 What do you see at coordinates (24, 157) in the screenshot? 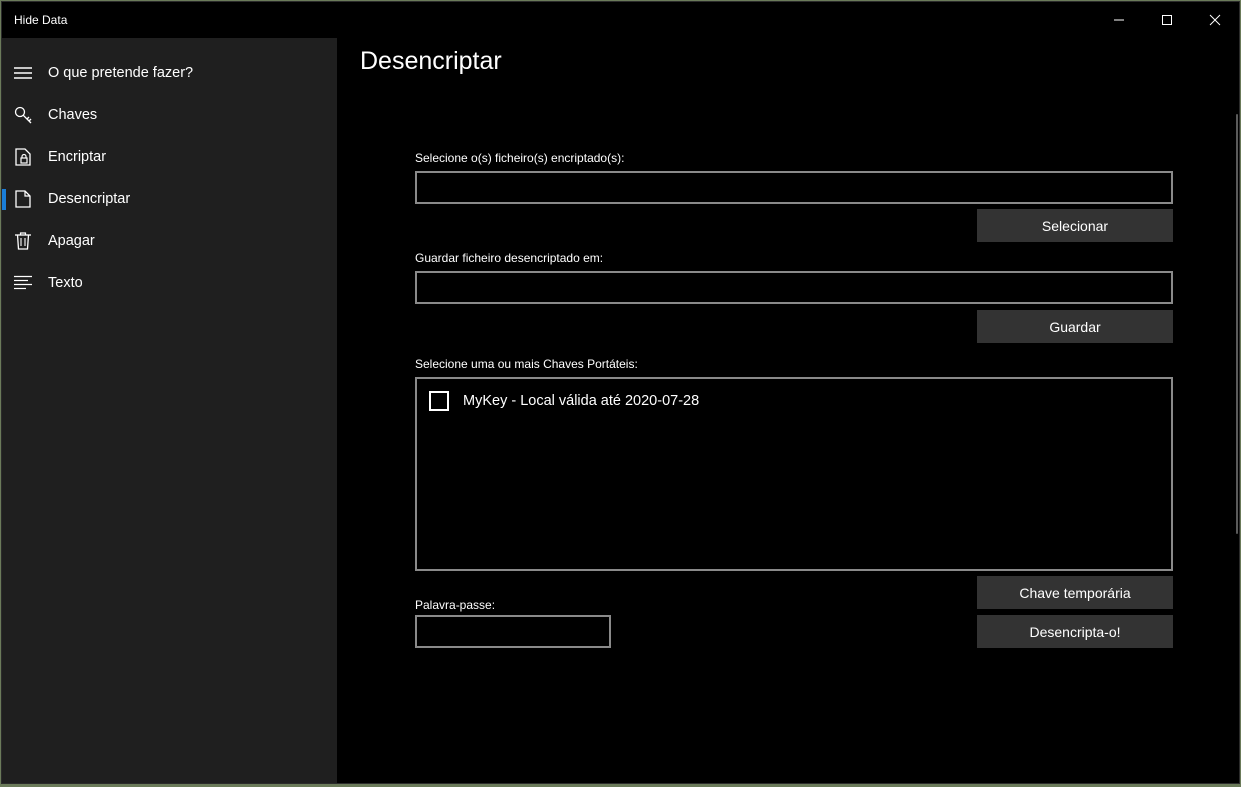
I see `lock-document-icon` at bounding box center [24, 157].